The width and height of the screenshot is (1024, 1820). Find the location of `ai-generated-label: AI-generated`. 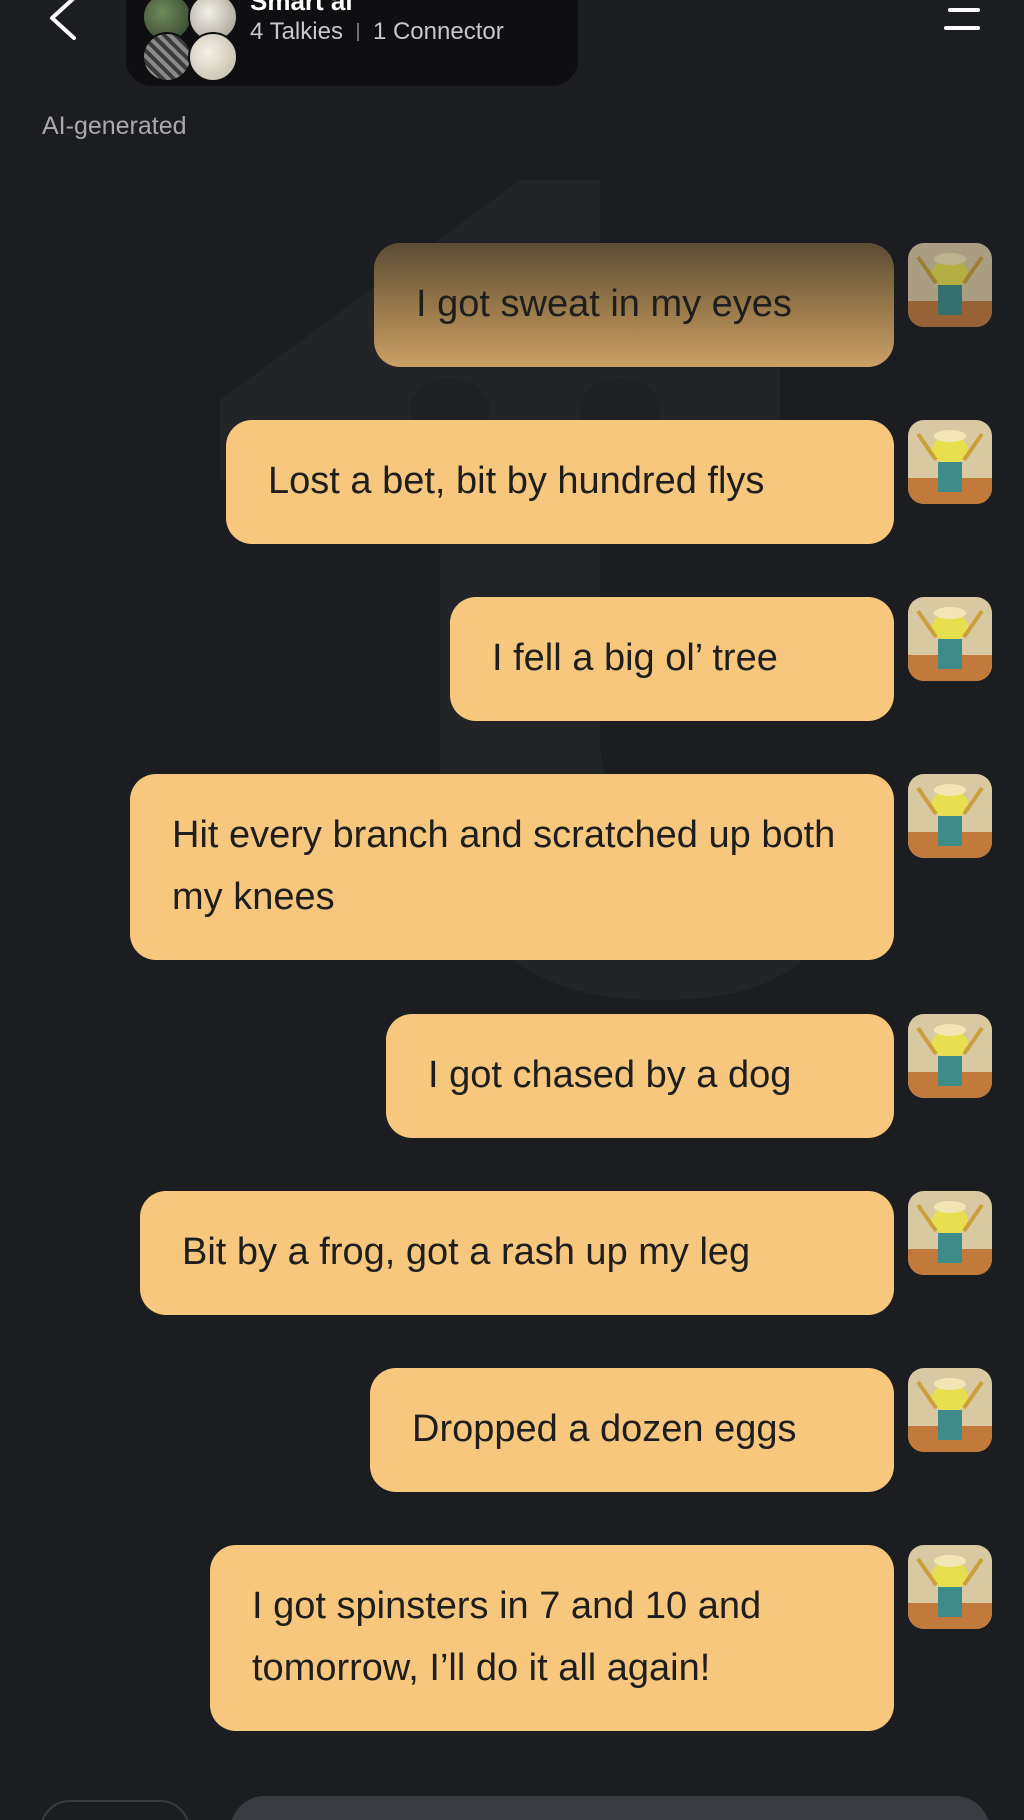

ai-generated-label: AI-generated is located at coordinates (114, 126).